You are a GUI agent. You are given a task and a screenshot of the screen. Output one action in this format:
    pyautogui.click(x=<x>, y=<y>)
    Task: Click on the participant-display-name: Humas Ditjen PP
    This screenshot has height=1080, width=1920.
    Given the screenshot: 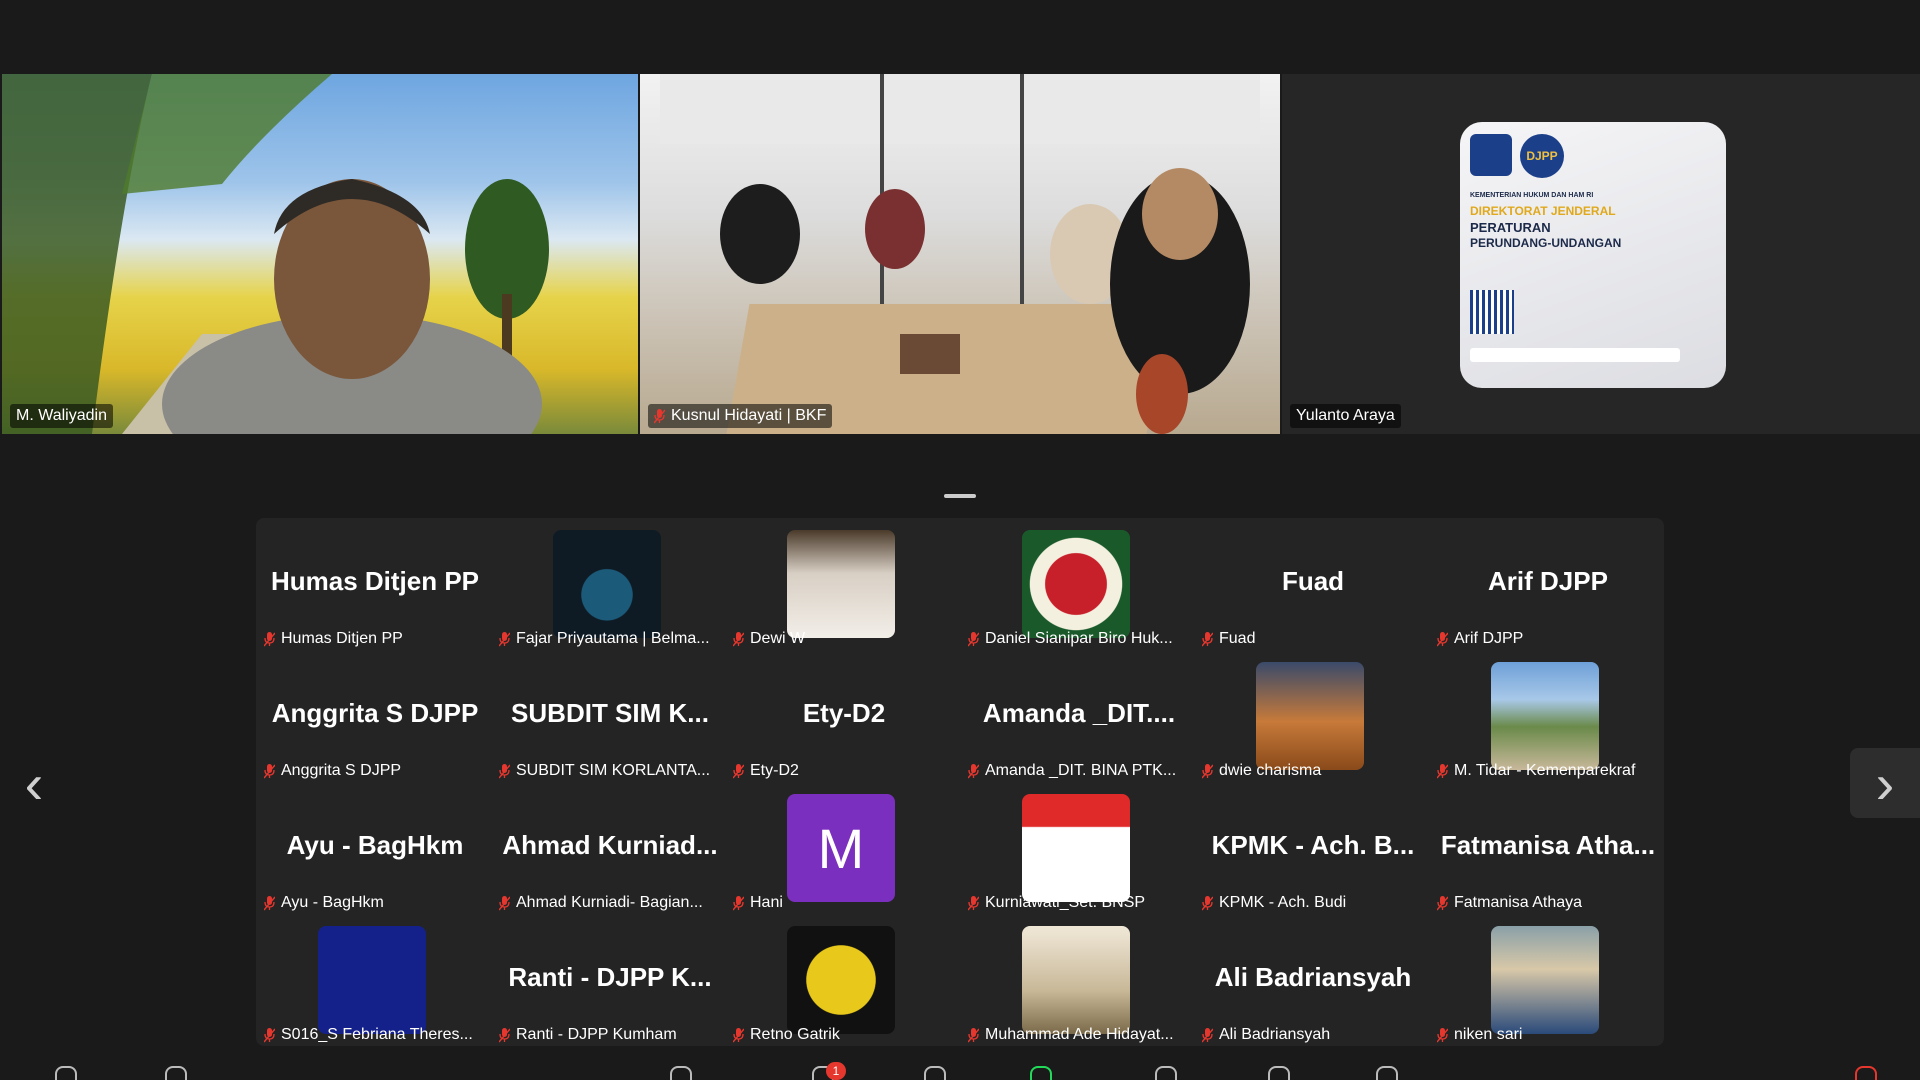 What is the action you would take?
    pyautogui.click(x=375, y=581)
    